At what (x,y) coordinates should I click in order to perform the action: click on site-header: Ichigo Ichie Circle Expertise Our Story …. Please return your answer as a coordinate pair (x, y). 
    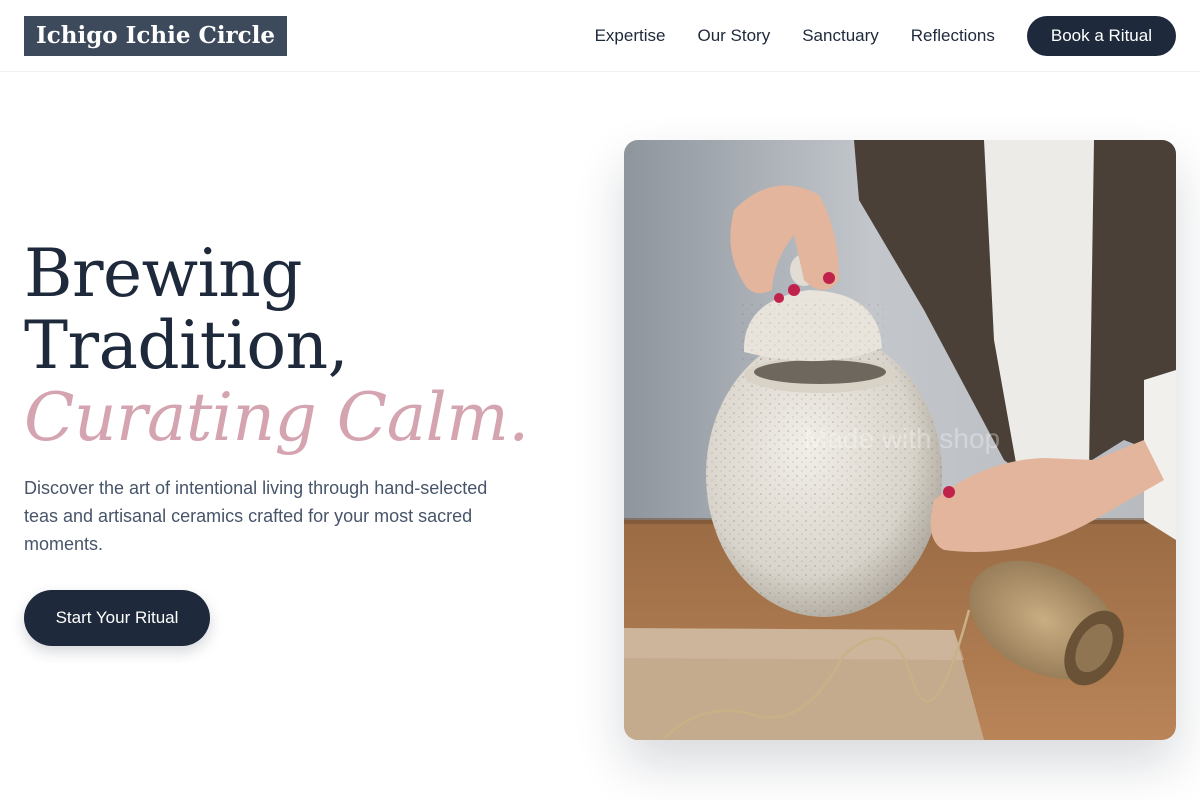
    Looking at the image, I should click on (600, 36).